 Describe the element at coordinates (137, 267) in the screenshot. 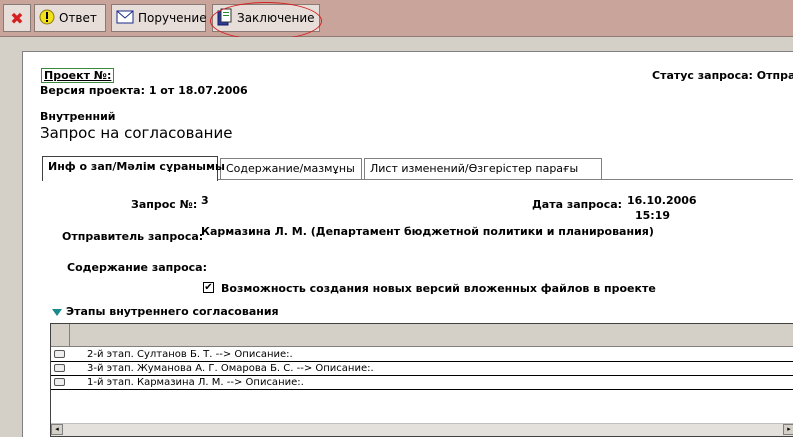

I see `request-content-label: Содержание запроса:` at that location.